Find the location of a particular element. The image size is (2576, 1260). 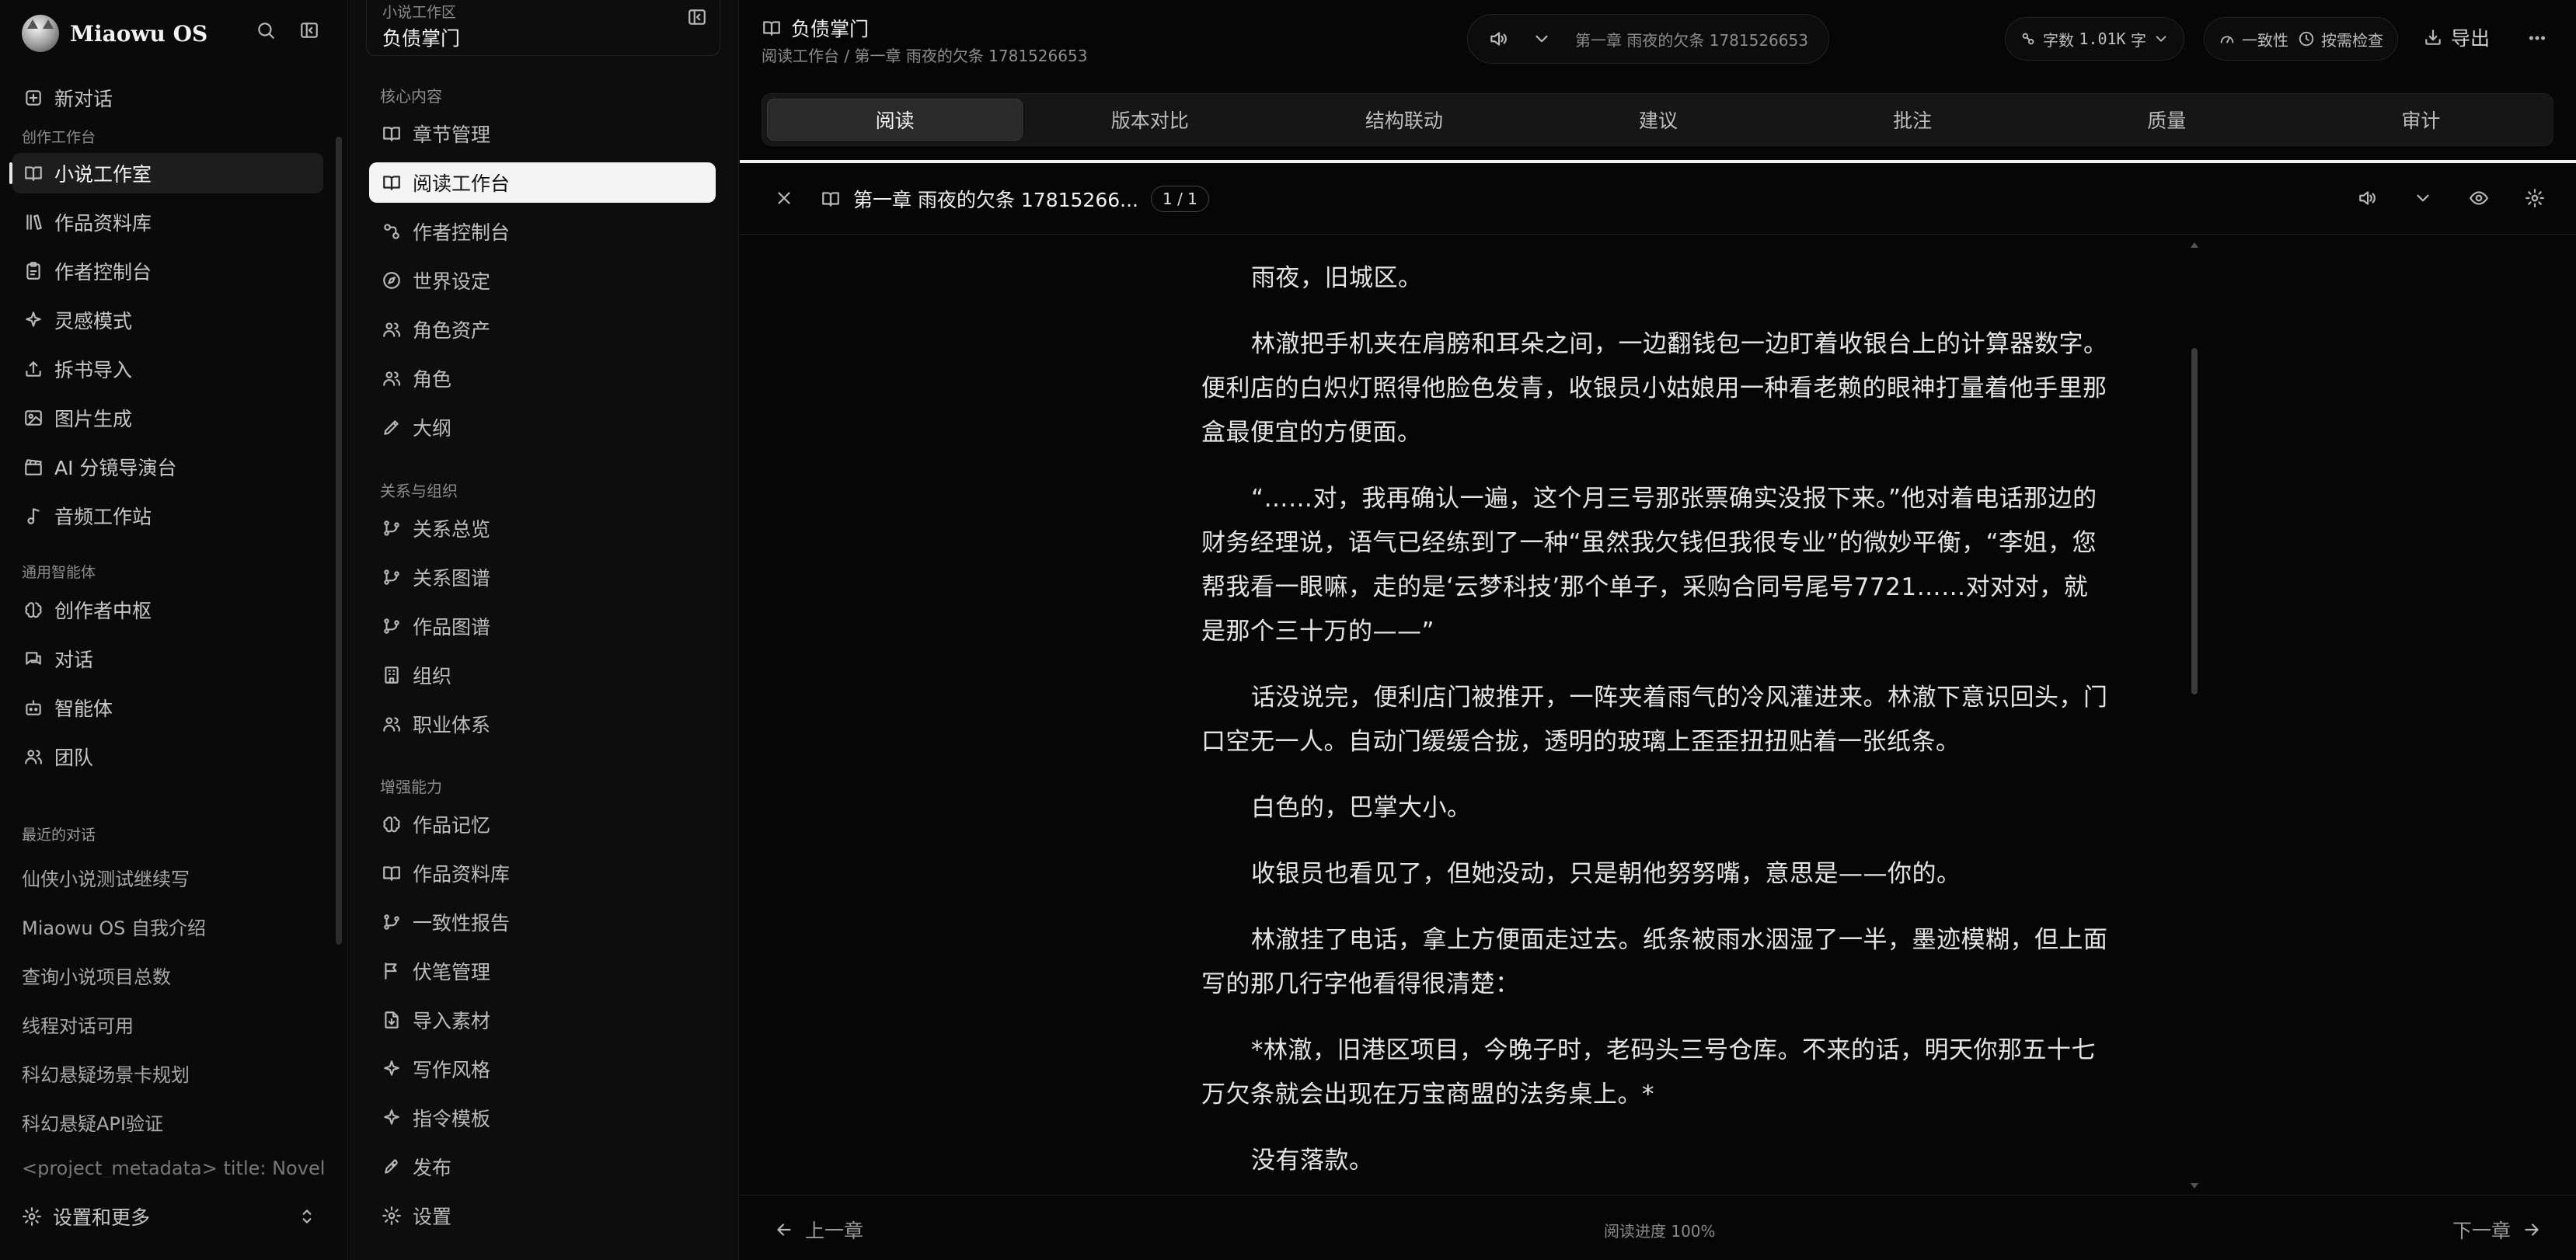

gauge-icon is located at coordinates (2227, 38).